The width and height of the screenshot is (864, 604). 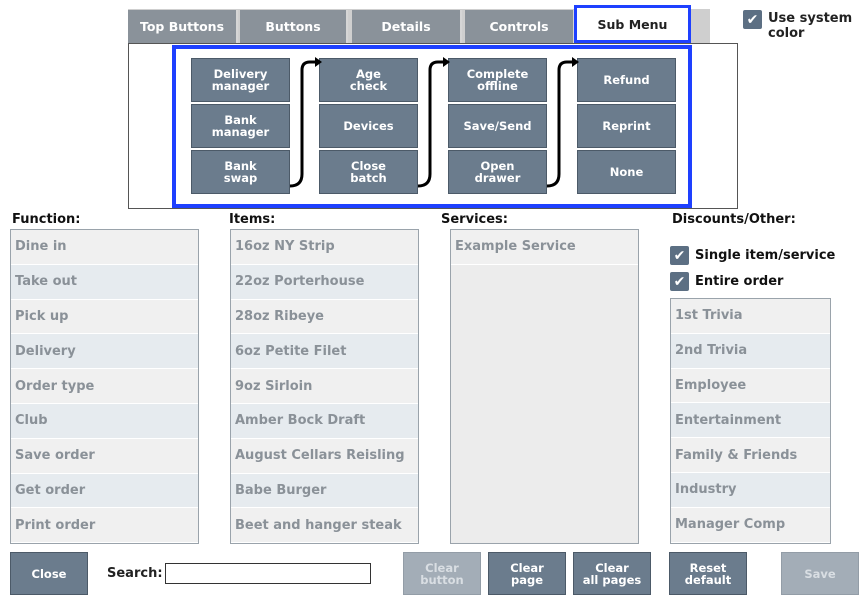 I want to click on single-item-service-option: ✔ Single item/service, so click(x=752, y=255).